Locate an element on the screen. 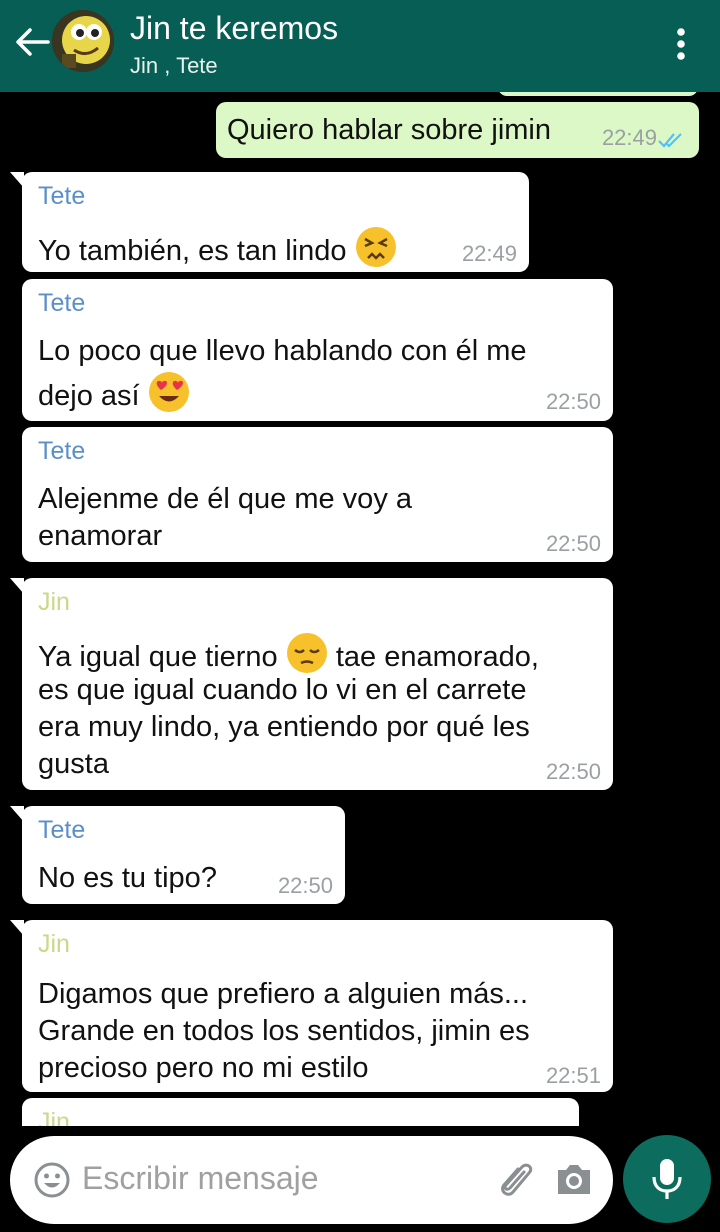 The width and height of the screenshot is (720, 1232). message-input: Escribir mensaje is located at coordinates (200, 1178).